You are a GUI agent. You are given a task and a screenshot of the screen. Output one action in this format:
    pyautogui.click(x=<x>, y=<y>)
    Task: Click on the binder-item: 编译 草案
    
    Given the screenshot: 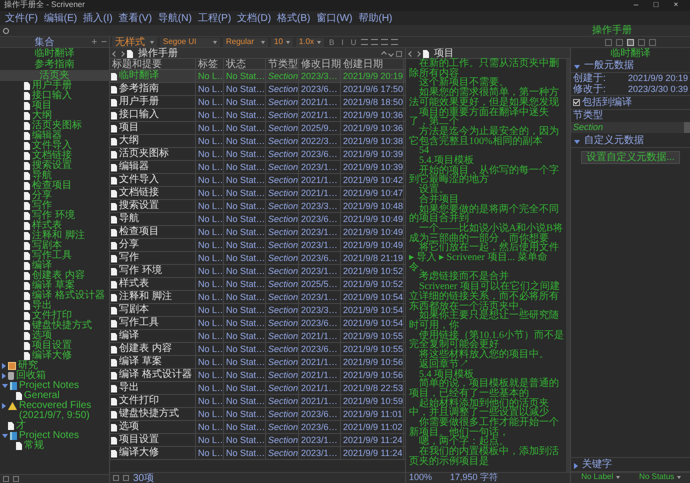 What is the action you would take?
    pyautogui.click(x=54, y=286)
    